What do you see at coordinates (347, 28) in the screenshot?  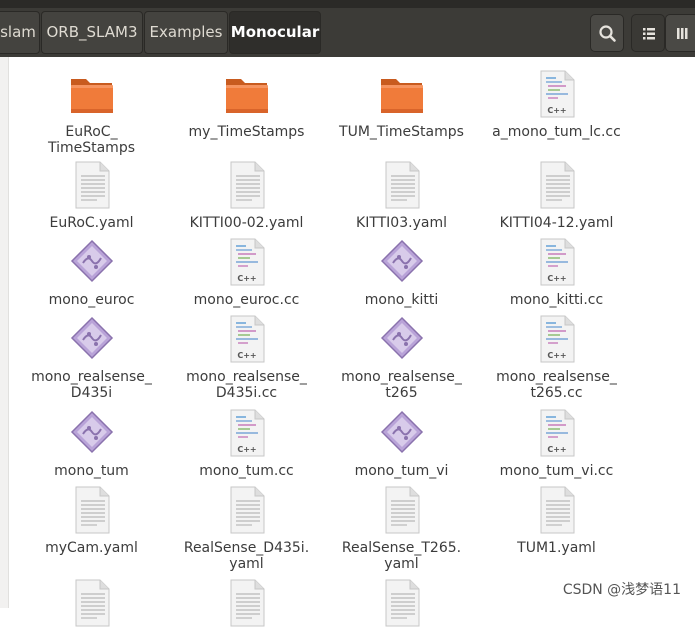 I see `header-bar: slam ORB_SLAM3 Examples Monocular` at bounding box center [347, 28].